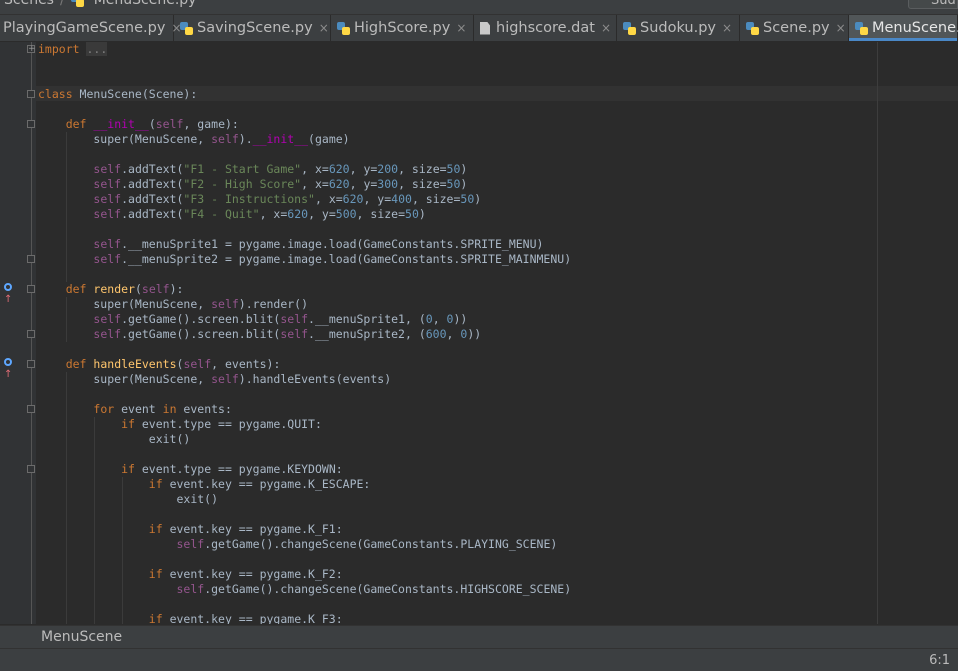 Image resolution: width=958 pixels, height=671 pixels. I want to click on tab-label: Sudoku.py, so click(678, 28).